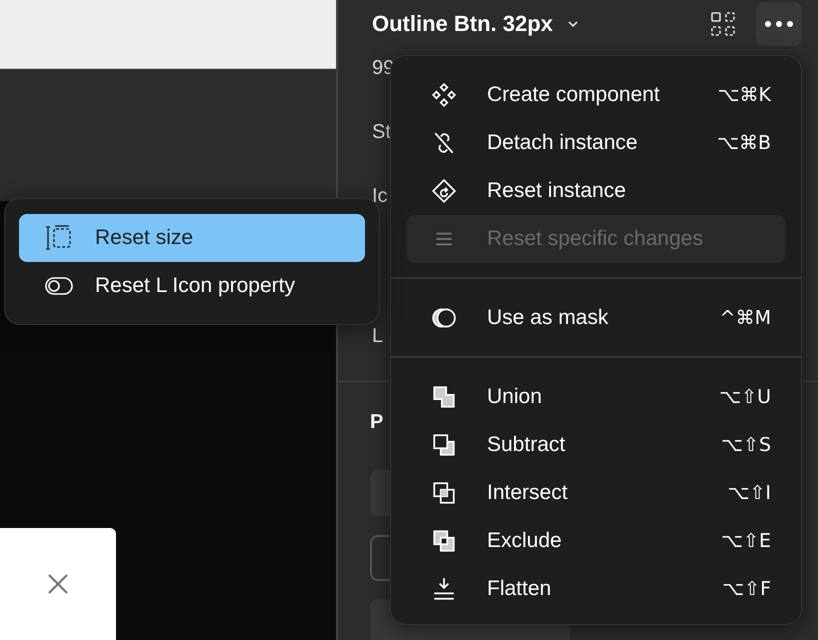 The width and height of the screenshot is (818, 640). Describe the element at coordinates (572, 24) in the screenshot. I see `chevron-down-icon` at that location.